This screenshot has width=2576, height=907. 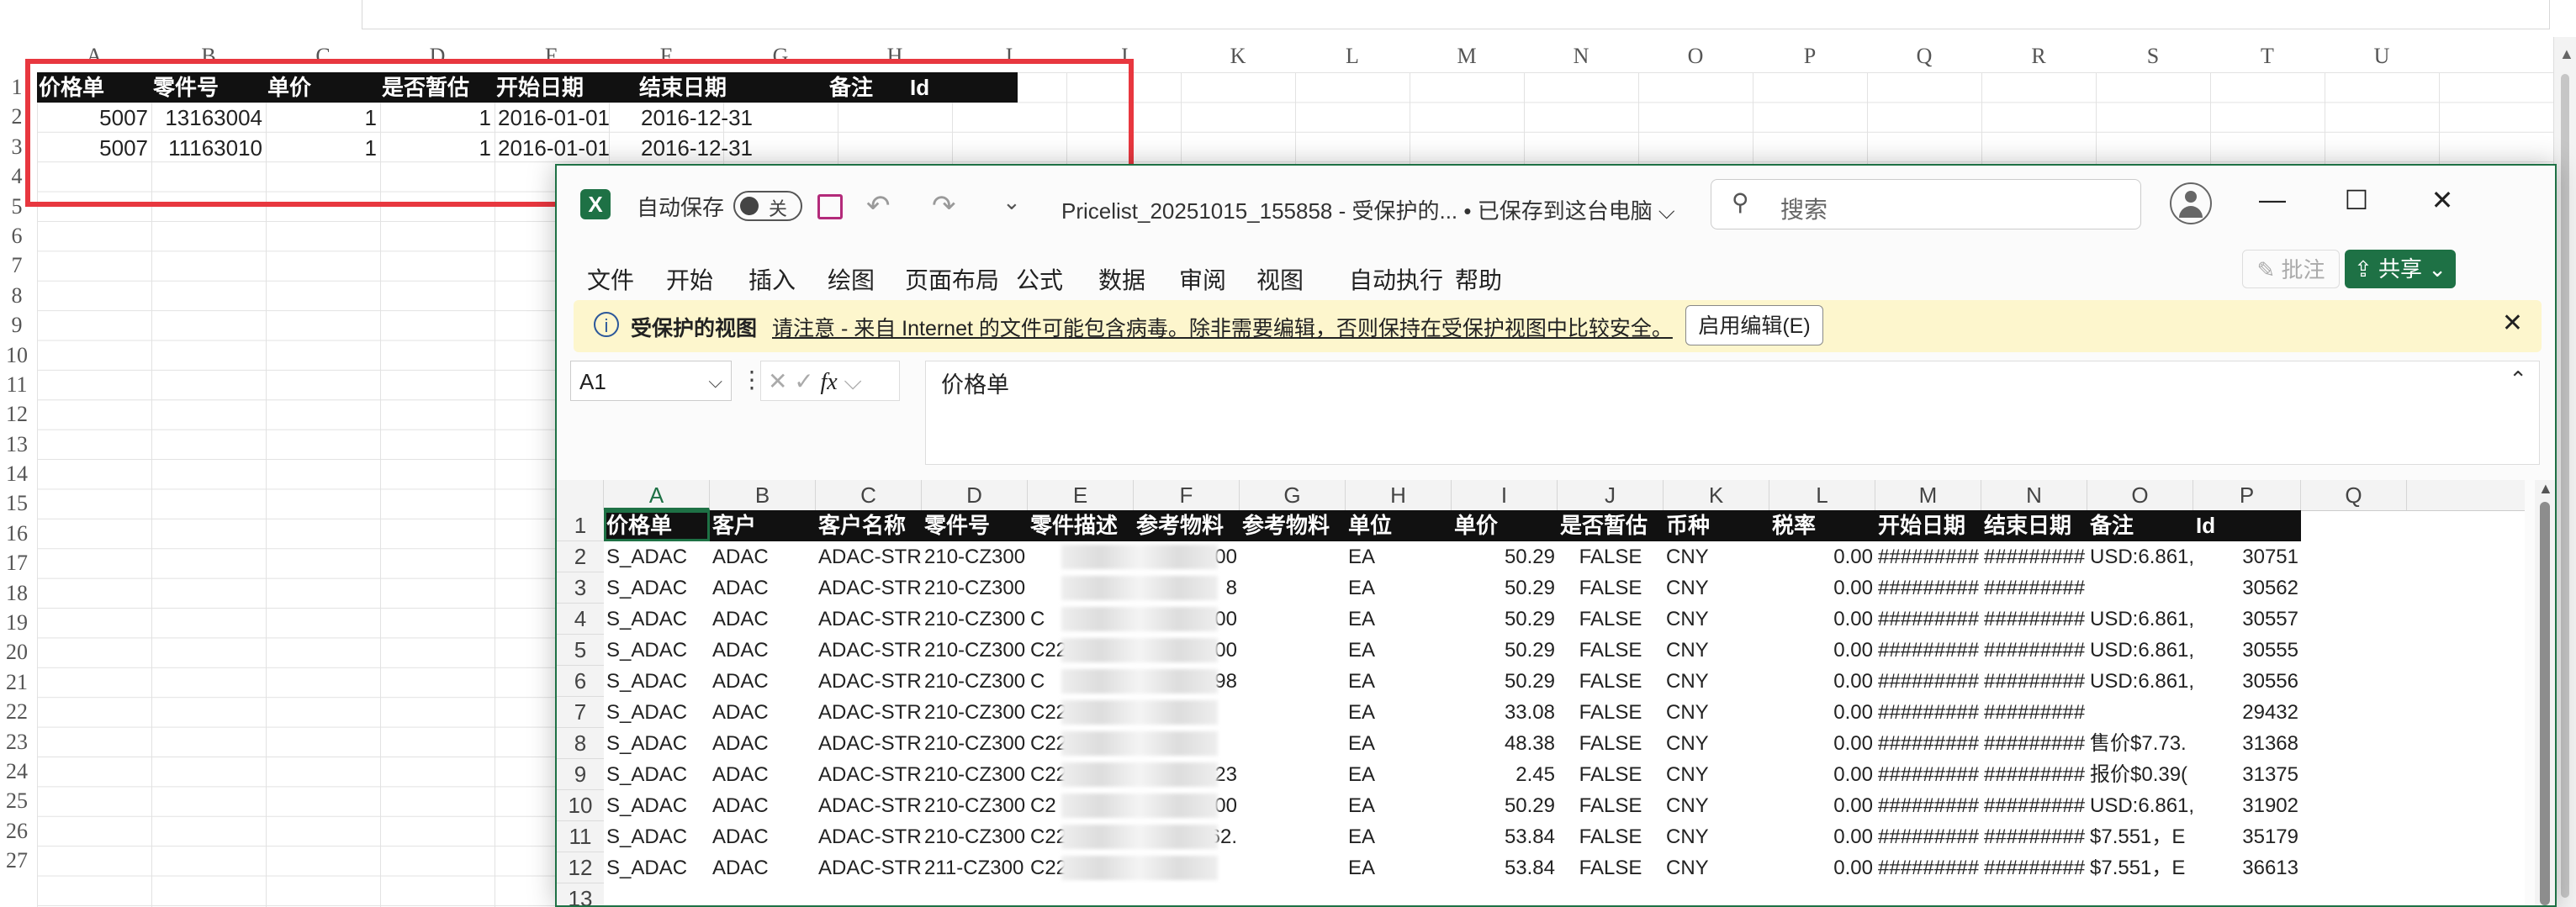 What do you see at coordinates (580, 836) in the screenshot?
I see `row-header: 11` at bounding box center [580, 836].